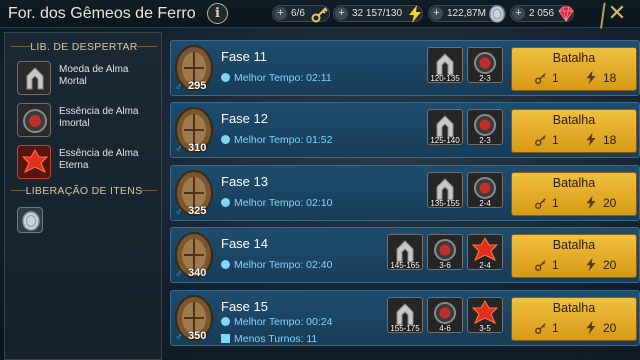 This screenshot has height=360, width=640. What do you see at coordinates (445, 252) in the screenshot?
I see `reward-item: 3-6` at bounding box center [445, 252].